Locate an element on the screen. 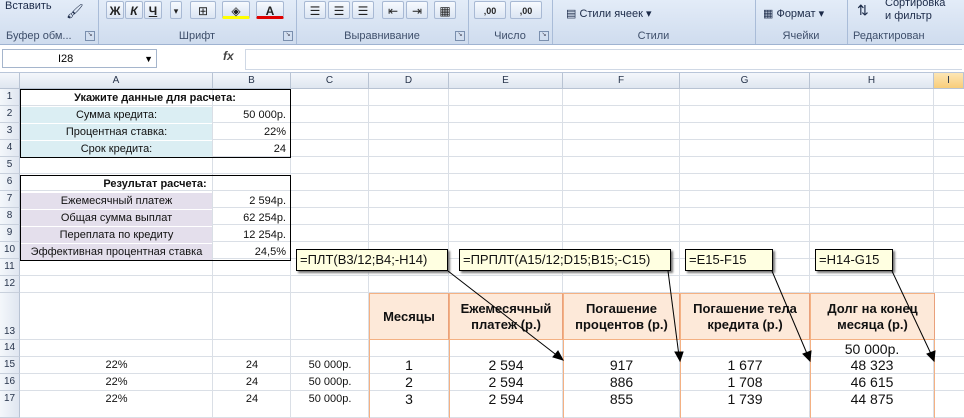 Image resolution: width=964 pixels, height=418 pixels. comment-arrows is located at coordinates (691, 316).